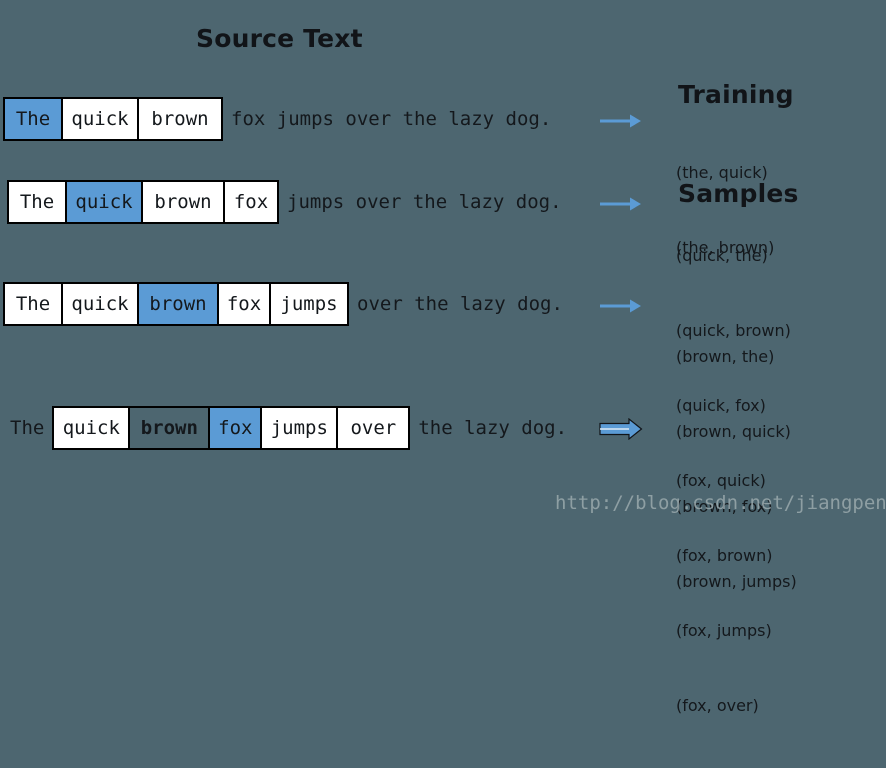 The width and height of the screenshot is (886, 768). I want to click on row-4-cell-4: jumps, so click(300, 428).